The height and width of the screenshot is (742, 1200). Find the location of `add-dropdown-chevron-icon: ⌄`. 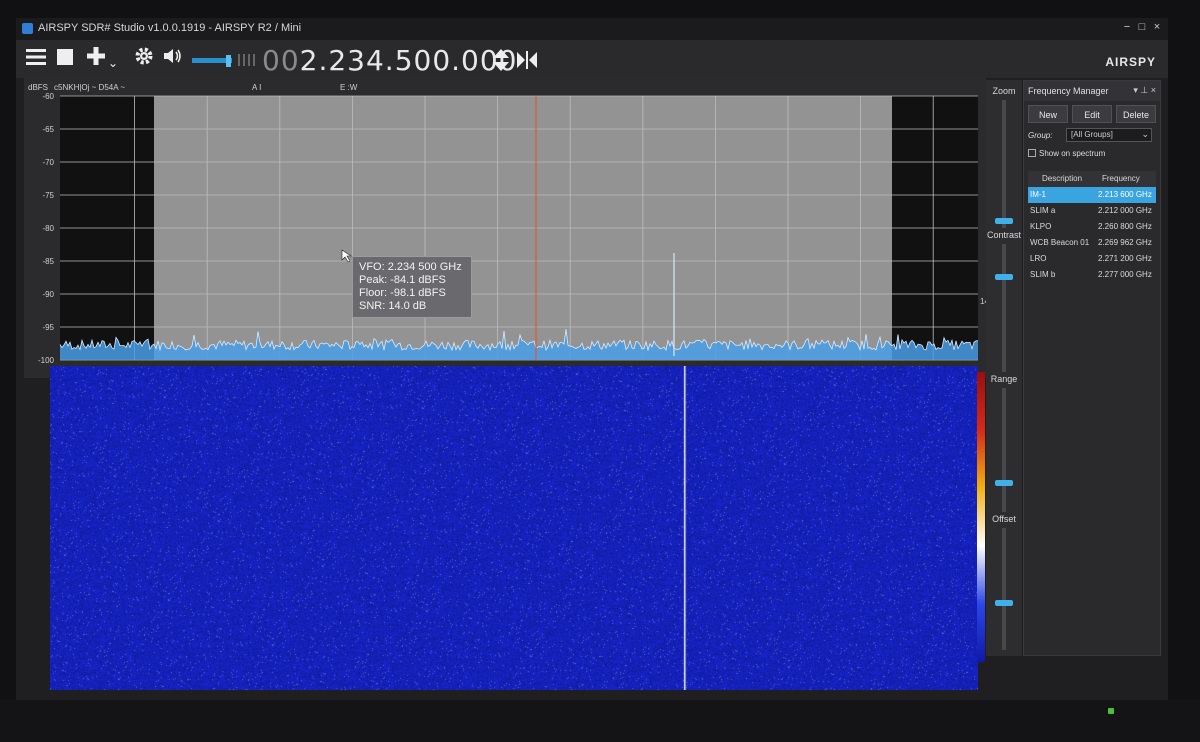

add-dropdown-chevron-icon: ⌄ is located at coordinates (113, 63).